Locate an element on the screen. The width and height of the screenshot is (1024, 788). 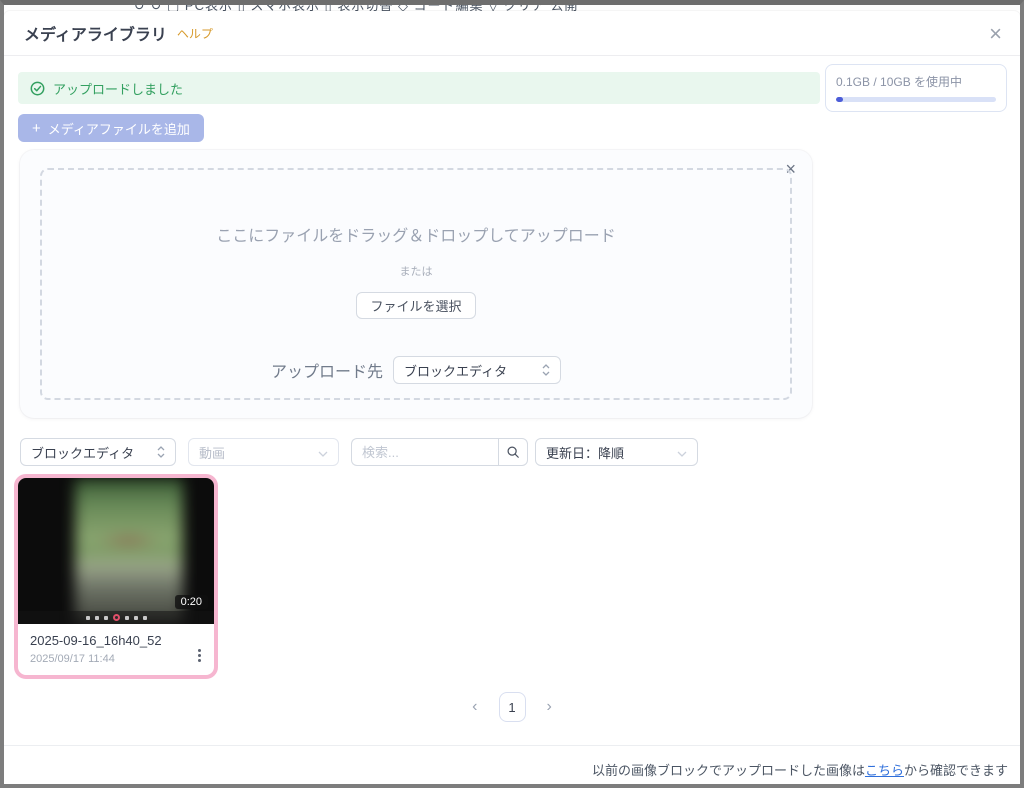
sort-order-select: 更新日：降順 is located at coordinates (616, 452).